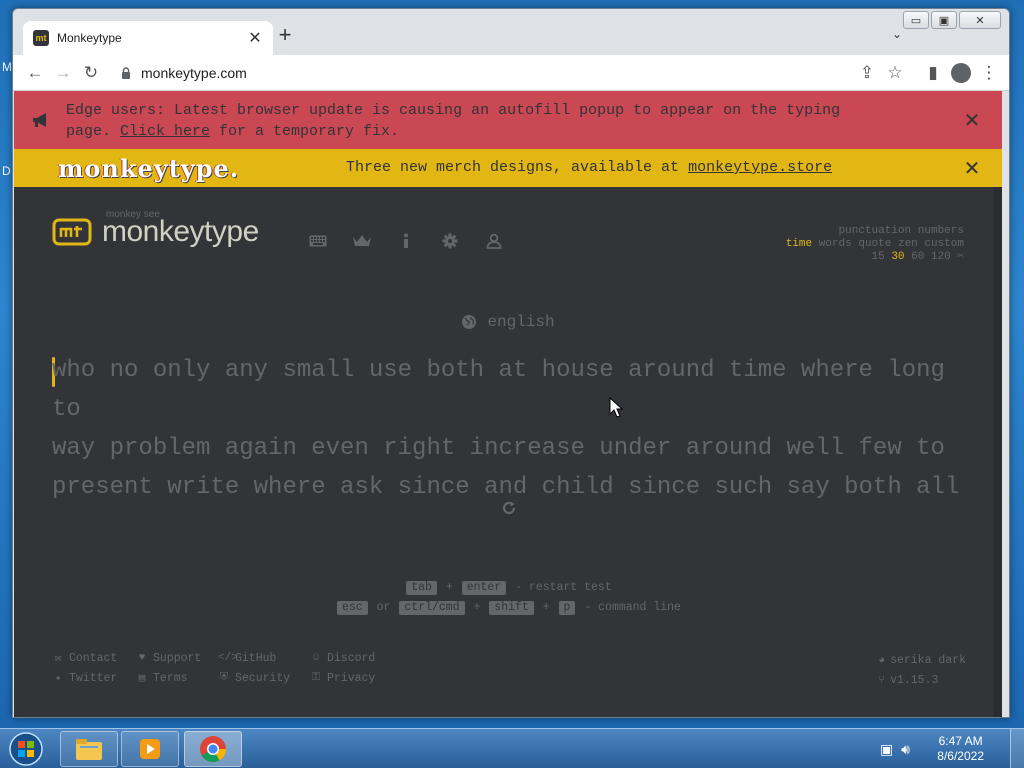 This screenshot has width=1024, height=768. Describe the element at coordinates (41, 38) in the screenshot. I see `favicon-icon: mt` at that location.